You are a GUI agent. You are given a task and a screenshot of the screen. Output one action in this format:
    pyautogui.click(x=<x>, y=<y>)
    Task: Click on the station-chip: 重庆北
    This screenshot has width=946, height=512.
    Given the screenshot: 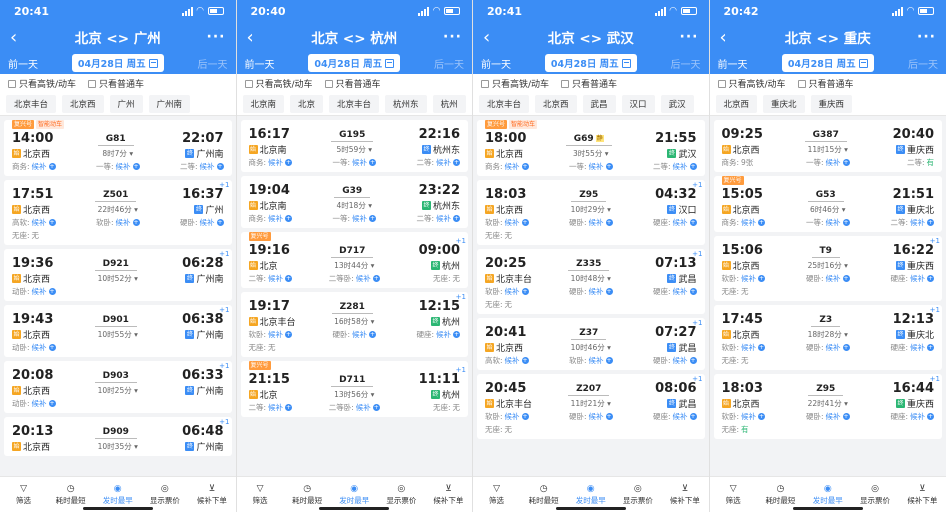 What is the action you would take?
    pyautogui.click(x=784, y=103)
    